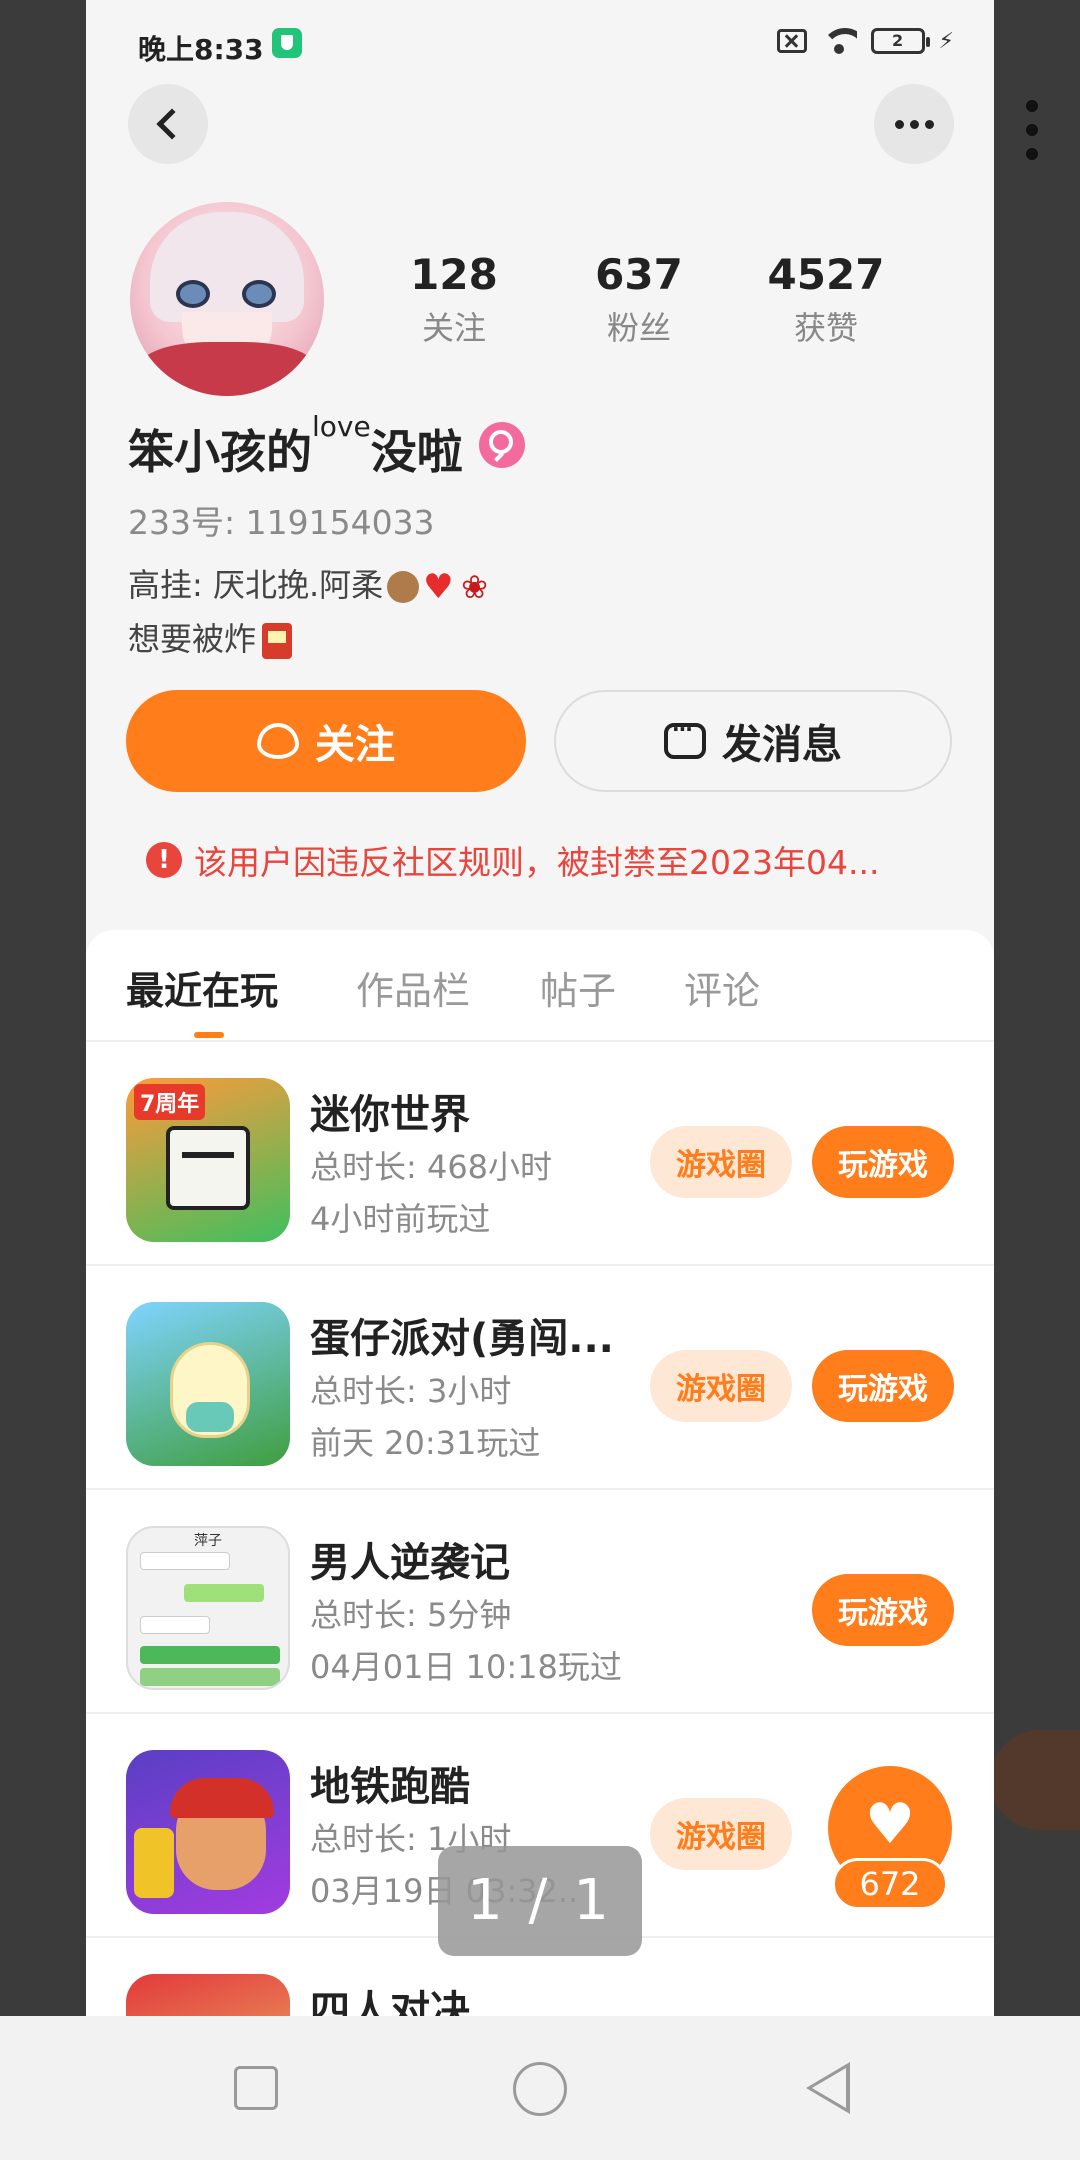 This screenshot has height=2160, width=1080. What do you see at coordinates (540, 1602) in the screenshot?
I see `game-row: 萍子 男人逆袭记 总时长: 5分钟 04月01日 10:18玩过 玩游戏` at bounding box center [540, 1602].